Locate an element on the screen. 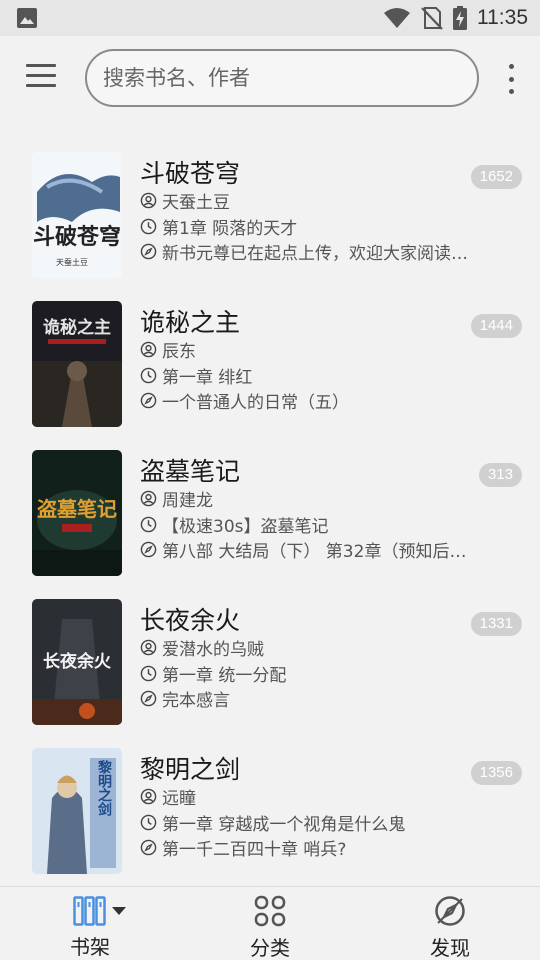 This screenshot has width=540, height=960. more-options-icon is located at coordinates (511, 79).